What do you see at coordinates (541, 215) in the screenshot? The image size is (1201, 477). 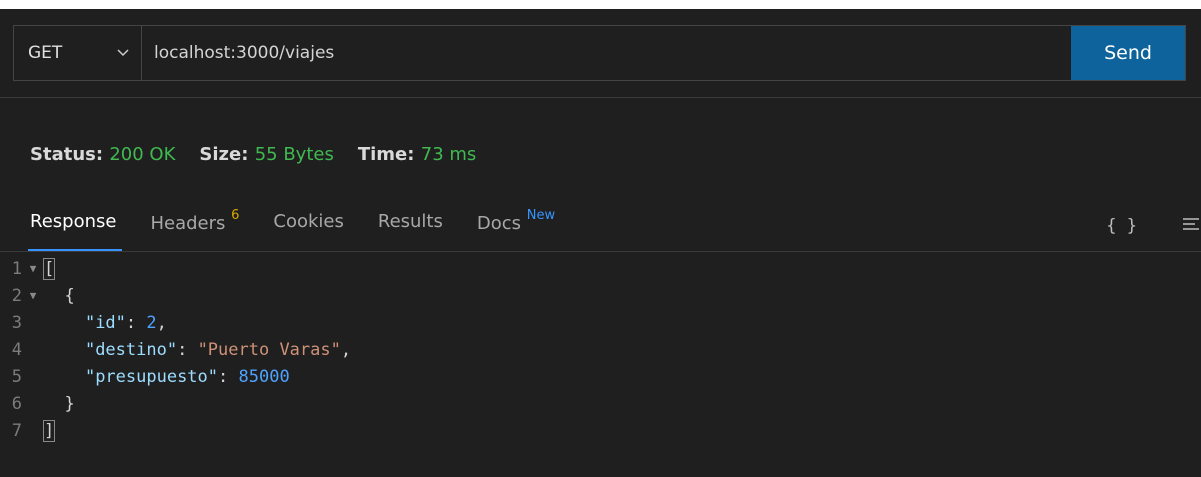 I see `docs-new-badge: New` at bounding box center [541, 215].